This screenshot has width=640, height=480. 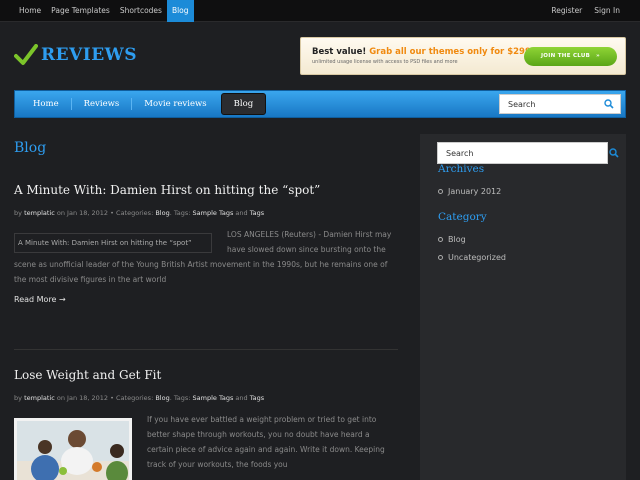 I want to click on top-nav: Home Page Templates Shortcodes Blog, so click(x=104, y=11).